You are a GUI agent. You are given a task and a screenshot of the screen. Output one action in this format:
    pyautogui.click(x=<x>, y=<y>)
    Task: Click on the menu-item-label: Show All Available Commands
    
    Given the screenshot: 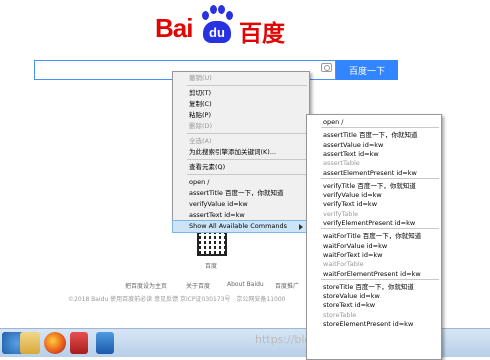 What is the action you would take?
    pyautogui.click(x=238, y=226)
    